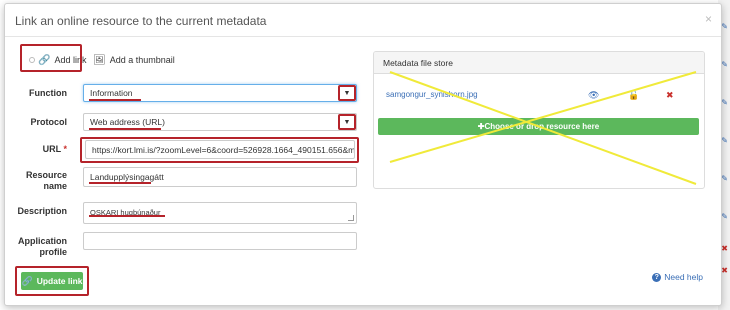 The height and width of the screenshot is (310, 730). What do you see at coordinates (127, 177) in the screenshot?
I see `resource-name-value: Landupplýsingagátt` at bounding box center [127, 177].